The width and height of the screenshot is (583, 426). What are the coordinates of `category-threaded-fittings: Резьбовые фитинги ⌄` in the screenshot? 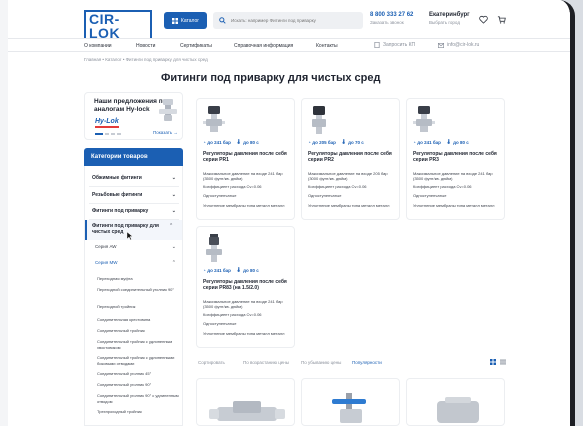 It's located at (133, 195).